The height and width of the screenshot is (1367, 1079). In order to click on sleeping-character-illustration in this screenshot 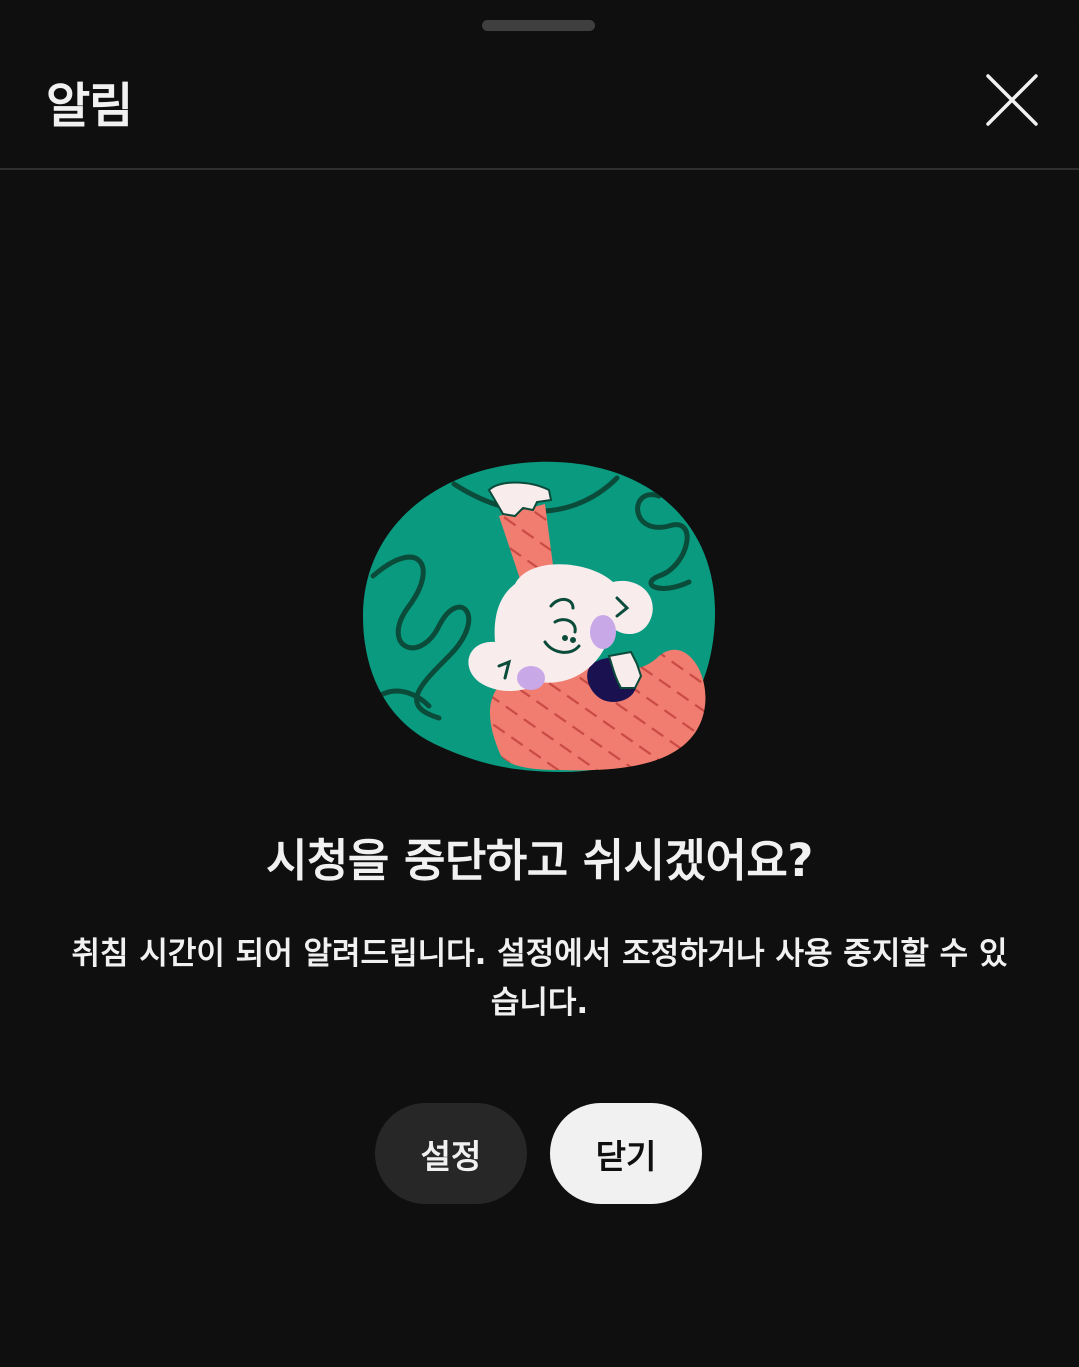, I will do `click(540, 617)`.